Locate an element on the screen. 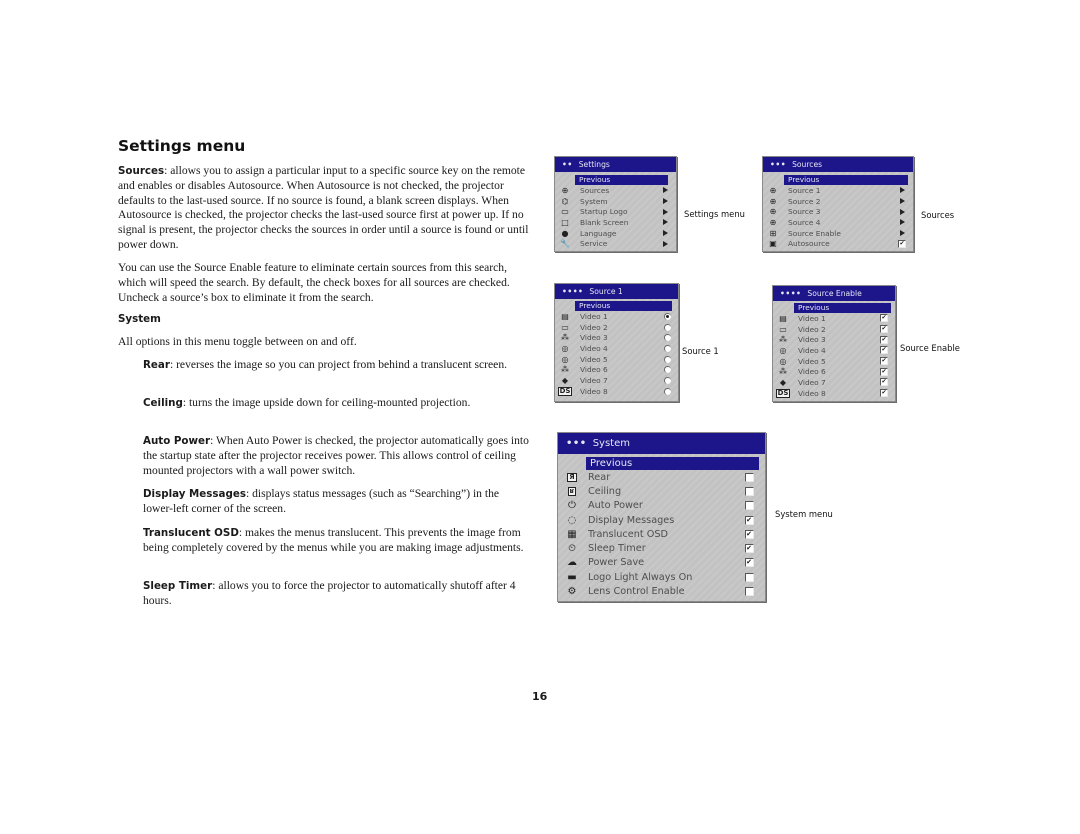 The image size is (1080, 834). menu-item: ▤ Video 1 is located at coordinates (616, 316).